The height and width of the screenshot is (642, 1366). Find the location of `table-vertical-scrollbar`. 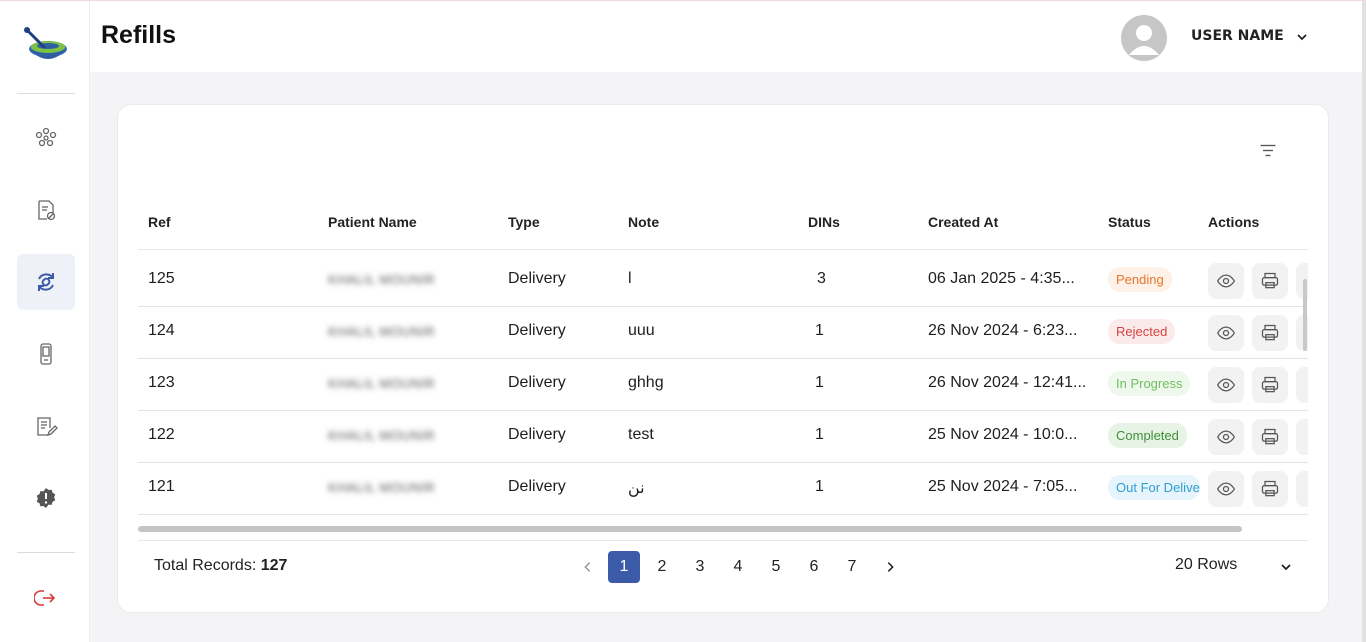

table-vertical-scrollbar is located at coordinates (1305, 315).